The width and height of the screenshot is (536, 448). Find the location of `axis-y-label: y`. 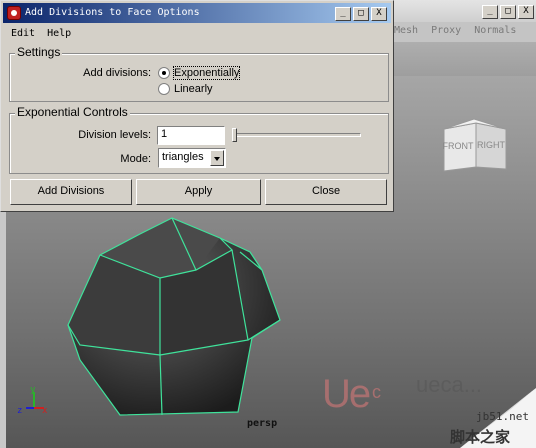

axis-y-label: y is located at coordinates (33, 390).